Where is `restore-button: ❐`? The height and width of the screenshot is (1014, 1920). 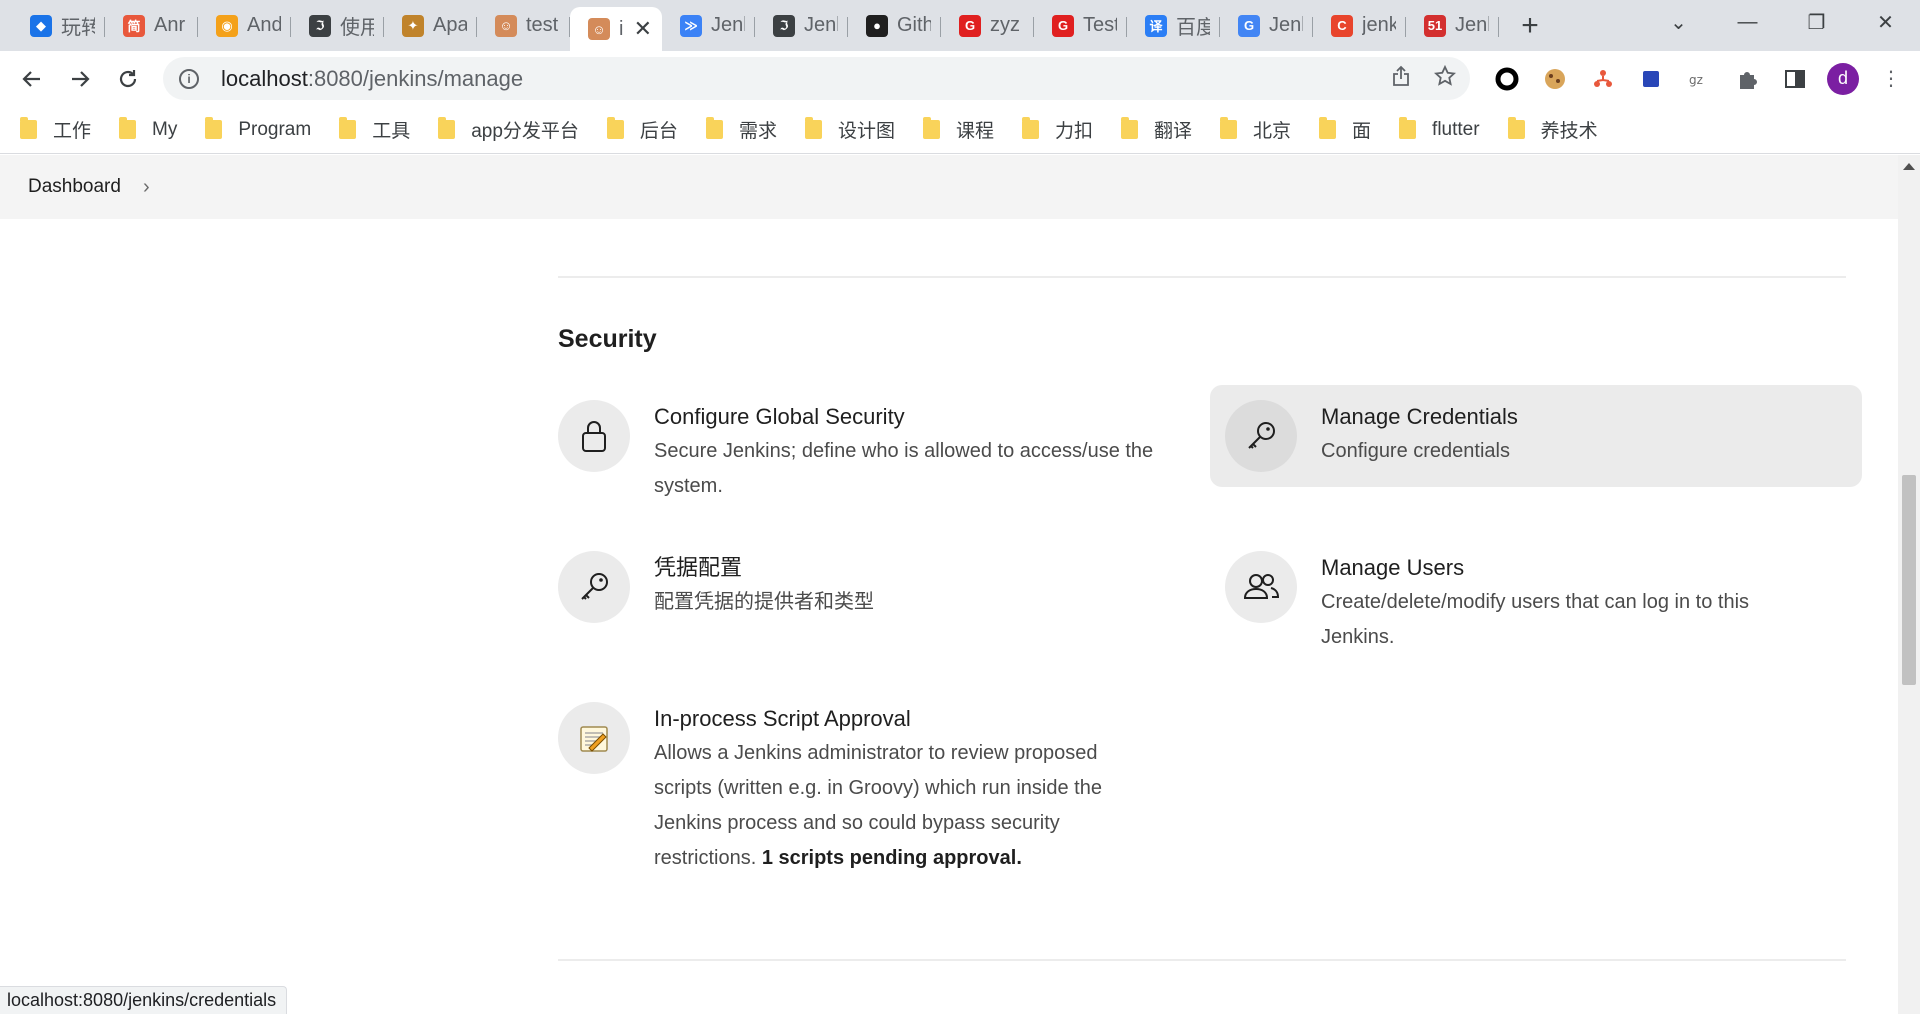
restore-button: ❐ is located at coordinates (1816, 22).